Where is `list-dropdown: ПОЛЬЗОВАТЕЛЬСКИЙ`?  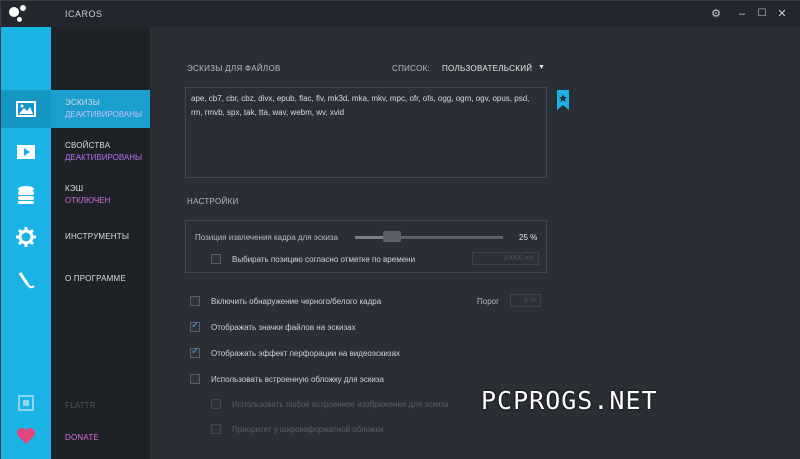 list-dropdown: ПОЛЬЗОВАТЕЛЬСКИЙ is located at coordinates (487, 68).